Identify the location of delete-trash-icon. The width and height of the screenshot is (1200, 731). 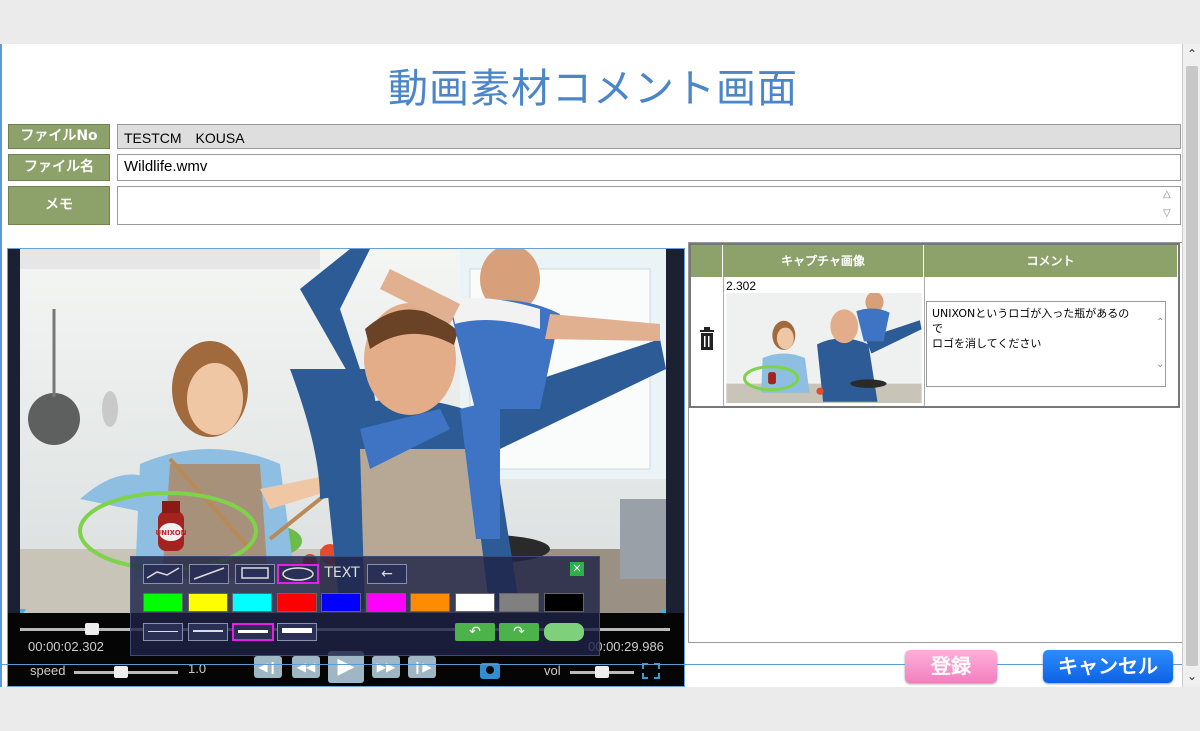
(707, 339).